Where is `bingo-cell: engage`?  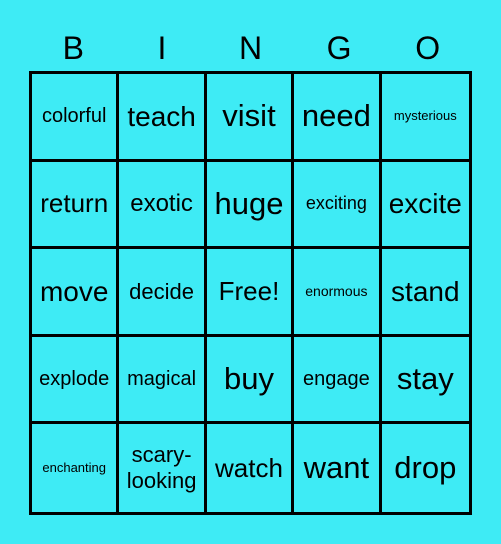 bingo-cell: engage is located at coordinates (338, 380).